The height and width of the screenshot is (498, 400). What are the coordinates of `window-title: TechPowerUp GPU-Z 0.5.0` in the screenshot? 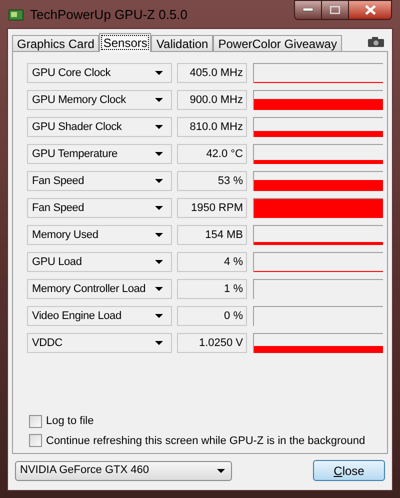 It's located at (109, 15).